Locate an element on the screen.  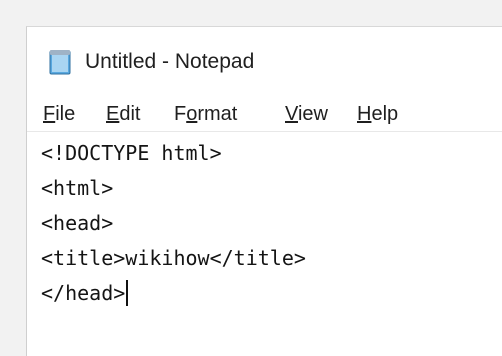
text-cursor is located at coordinates (127, 293).